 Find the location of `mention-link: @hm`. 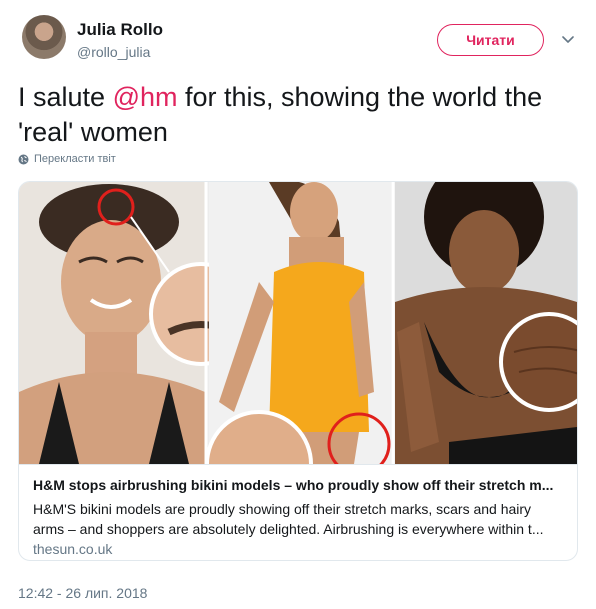

mention-link: @hm is located at coordinates (145, 97).